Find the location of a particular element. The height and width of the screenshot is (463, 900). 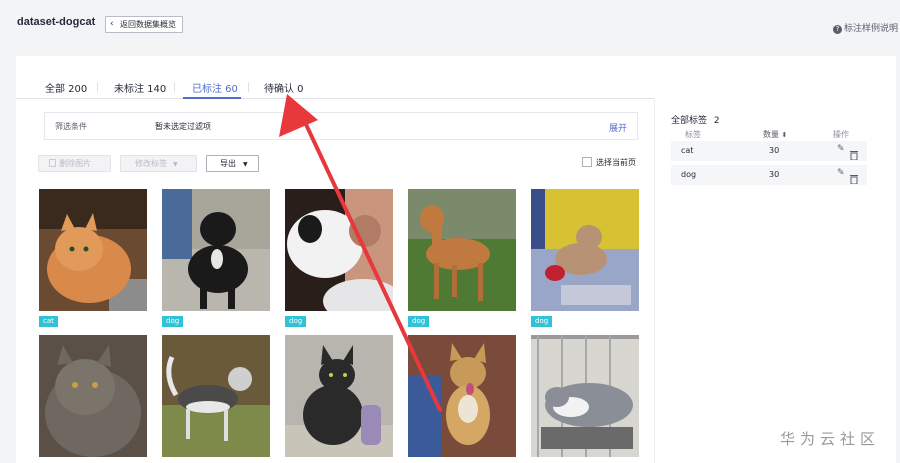

label-row: dog 30 ✎ is located at coordinates (769, 175).